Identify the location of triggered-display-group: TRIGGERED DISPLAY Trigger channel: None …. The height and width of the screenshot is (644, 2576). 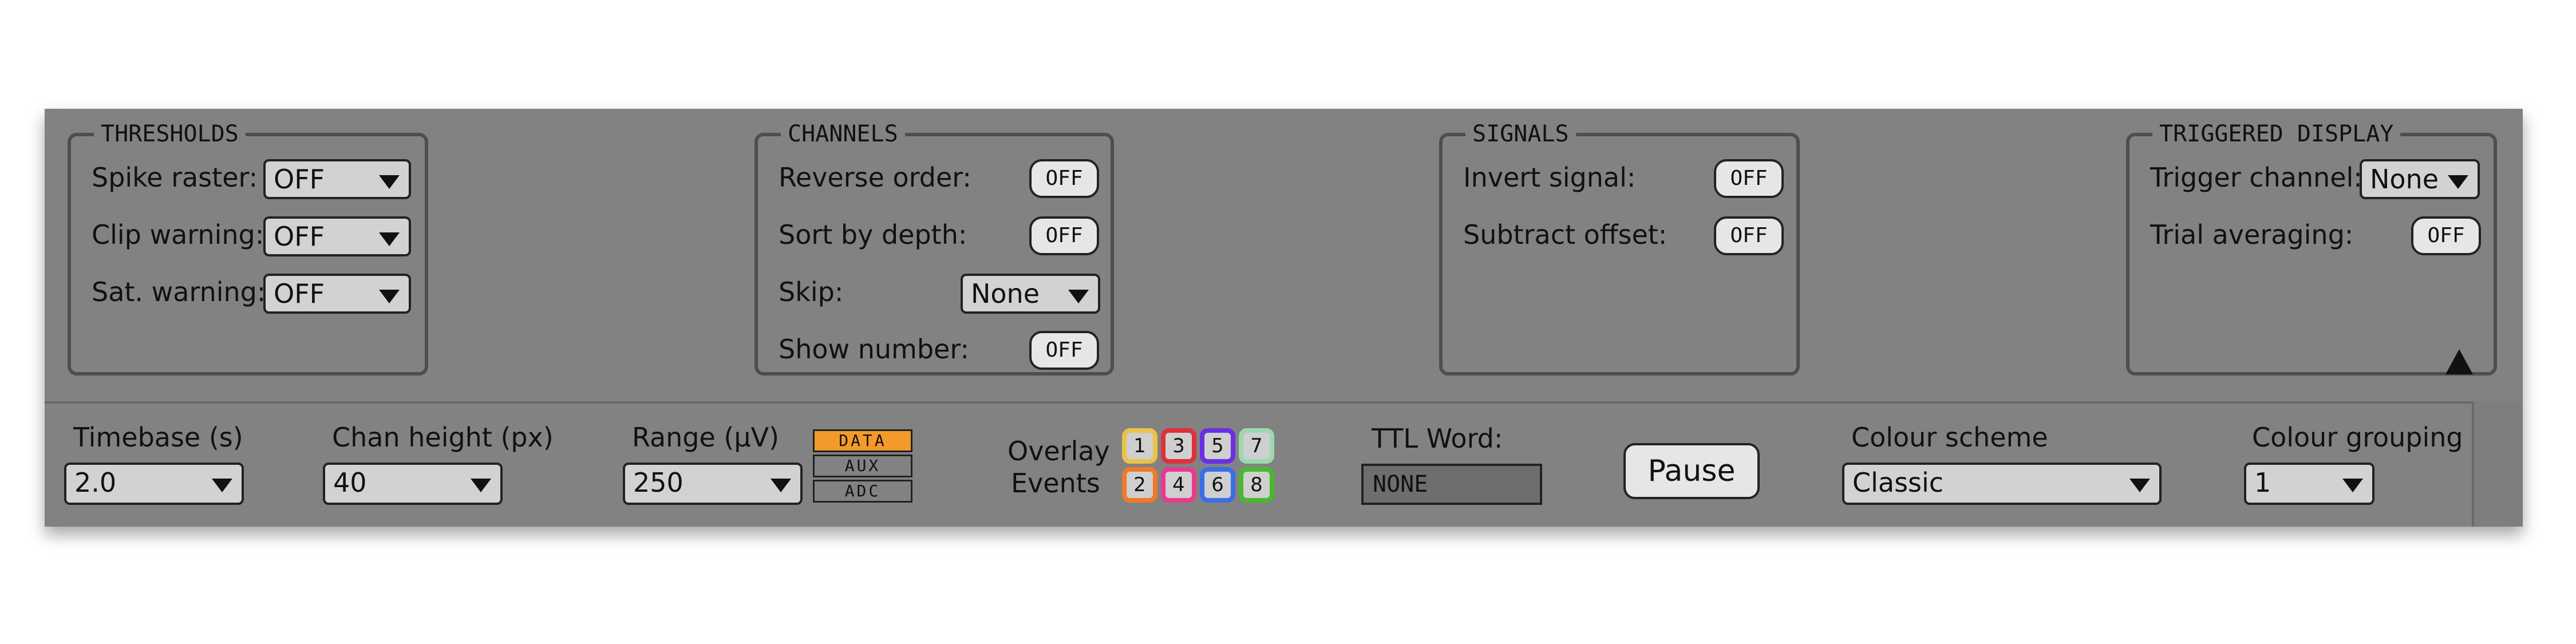
(2311, 247).